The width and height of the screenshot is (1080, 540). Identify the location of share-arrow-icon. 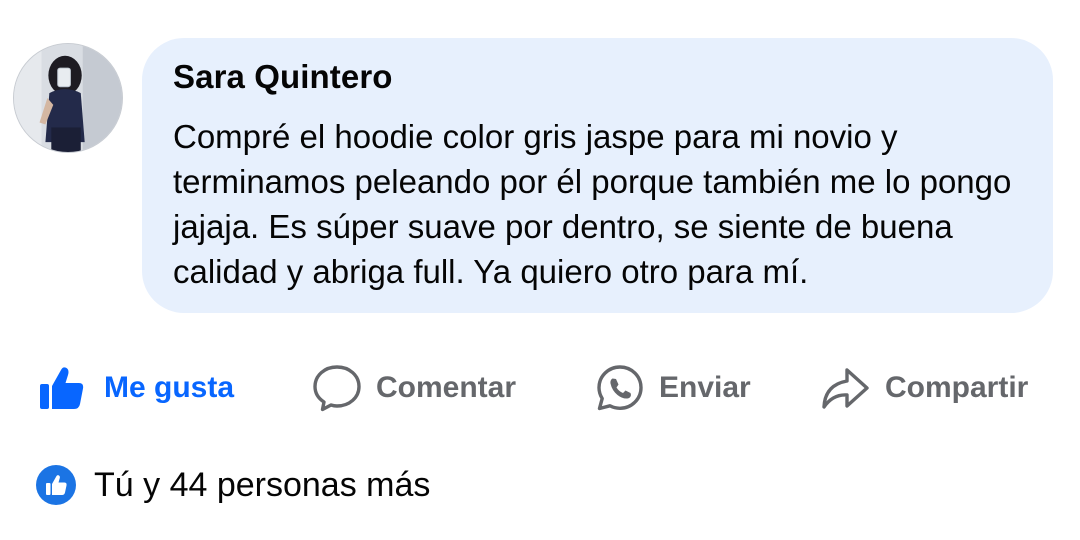
(845, 388).